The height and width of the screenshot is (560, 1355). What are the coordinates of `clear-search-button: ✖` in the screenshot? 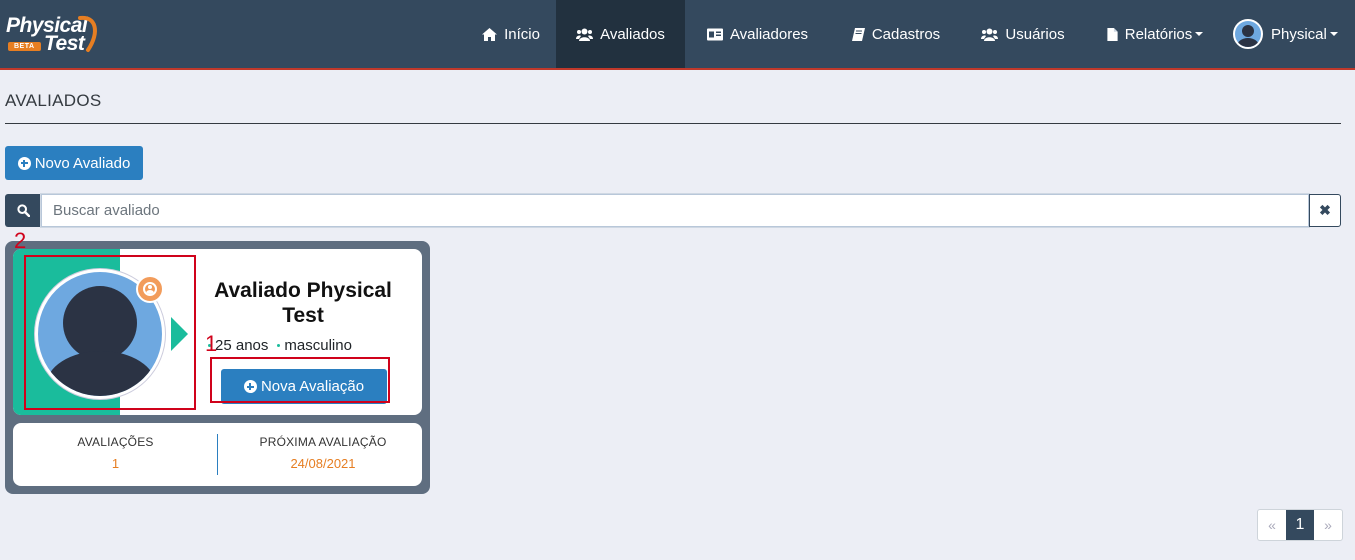 It's located at (1325, 210).